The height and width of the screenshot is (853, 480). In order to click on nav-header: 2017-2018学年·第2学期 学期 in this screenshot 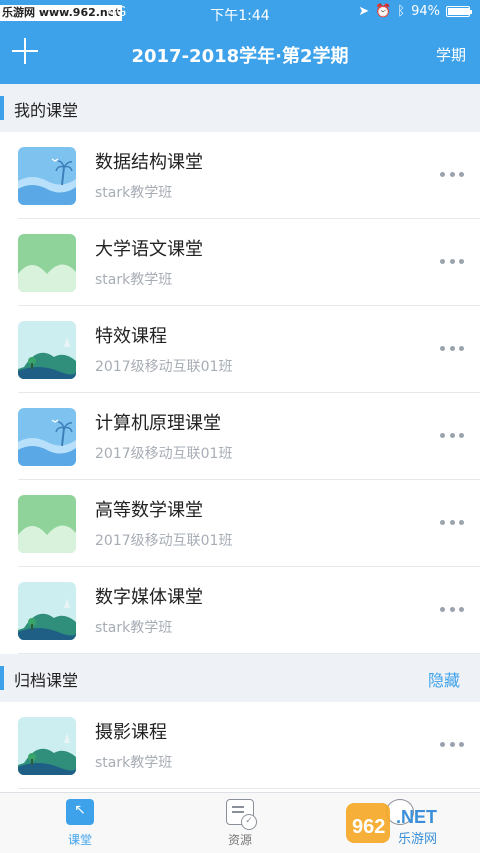, I will do `click(240, 56)`.